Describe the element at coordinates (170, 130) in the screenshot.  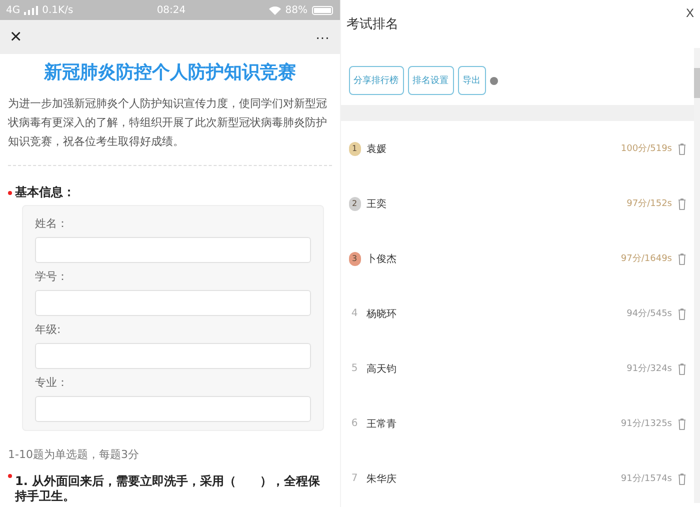
I see `intro-text: 为进一步加强新冠肺炎个人防护知识宣传力度，使同学们对新型冠状病毒有更深入的了解，特组织开展了此次新型冠状病毒肺炎防护知识竞赛，祝各位考生取得好成绩。` at that location.